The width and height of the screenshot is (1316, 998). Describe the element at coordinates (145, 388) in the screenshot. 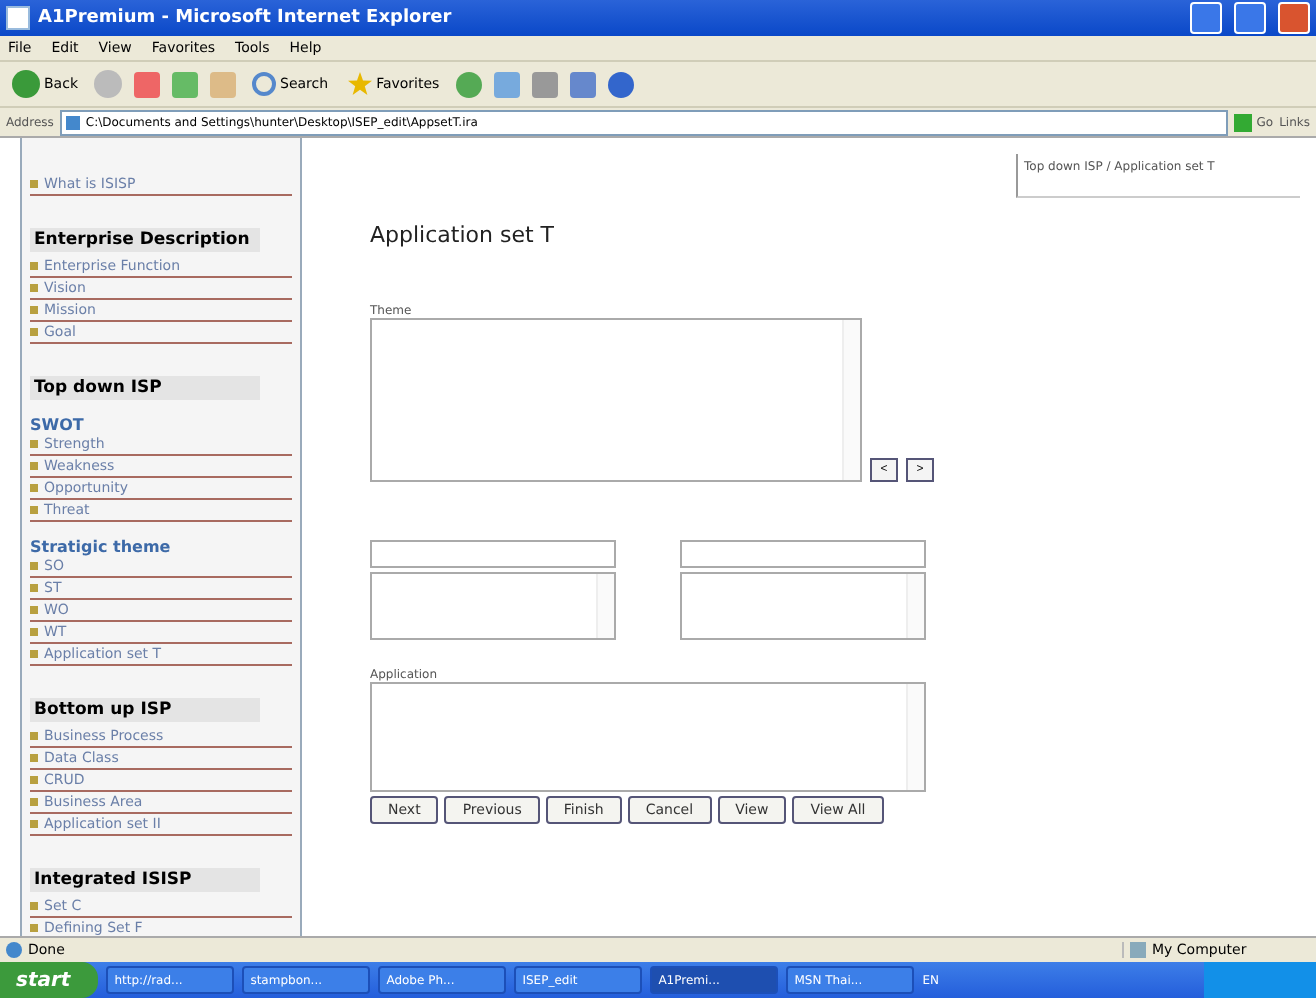

I see `sidebar-heading: Top down ISP` at that location.